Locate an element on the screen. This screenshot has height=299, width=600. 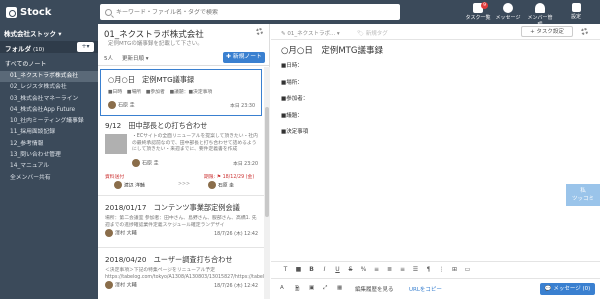
settings-button: 設定 is located at coordinates (576, 12).